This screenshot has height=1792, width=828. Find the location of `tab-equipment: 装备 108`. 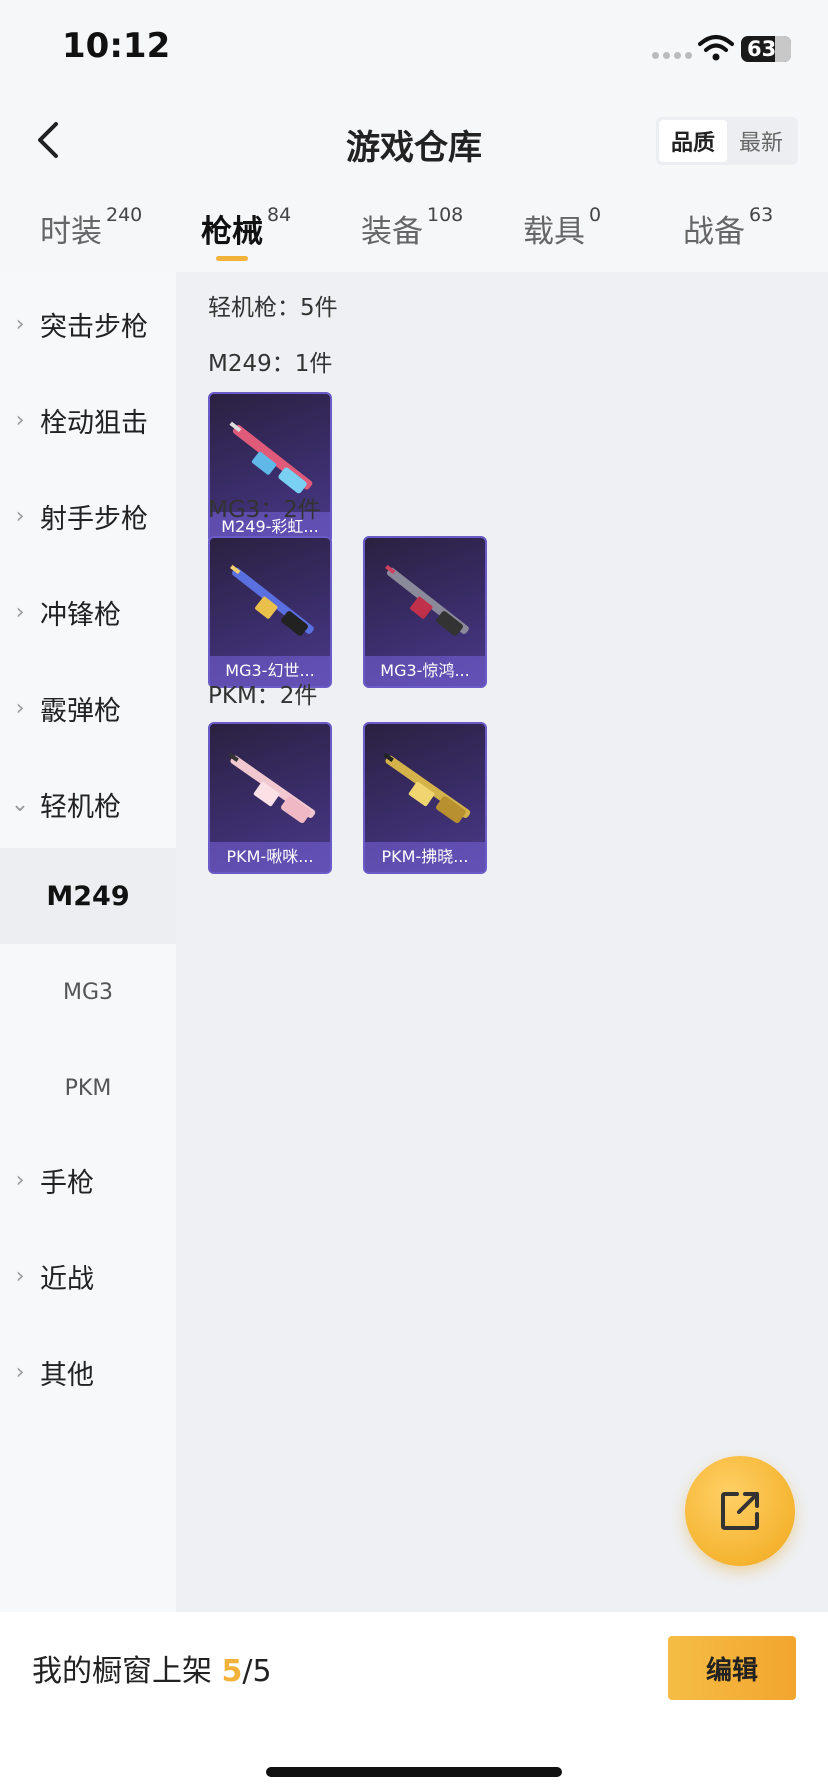

tab-equipment: 装备 108 is located at coordinates (412, 227).